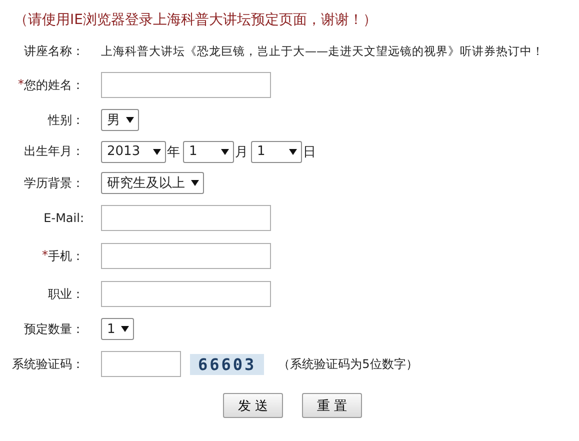  What do you see at coordinates (141, 364) in the screenshot?
I see `captcha-input-field` at bounding box center [141, 364].